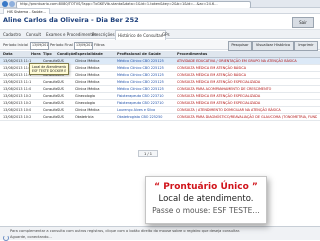 This screenshot has height=241, width=320. Describe the element at coordinates (103, 34) in the screenshot. I see `menu-item-prescricoes: Prescrições` at that location.